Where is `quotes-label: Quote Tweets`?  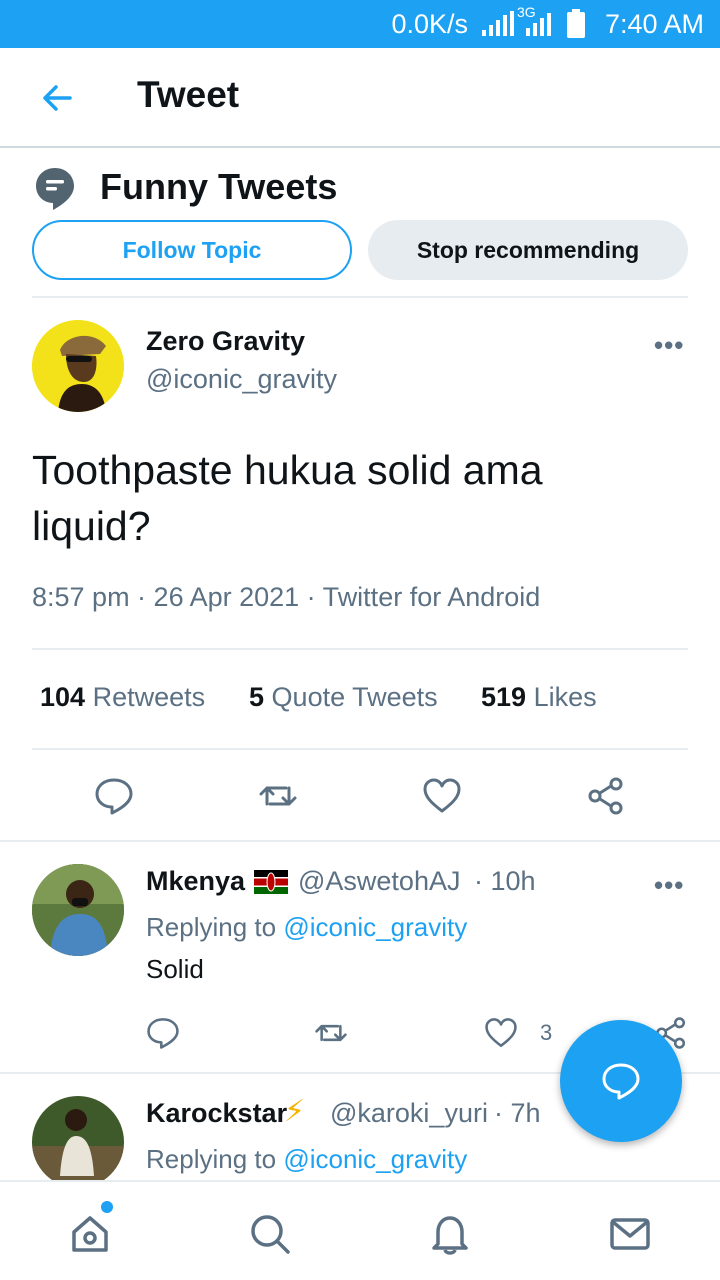 quotes-label: Quote Tweets is located at coordinates (354, 697).